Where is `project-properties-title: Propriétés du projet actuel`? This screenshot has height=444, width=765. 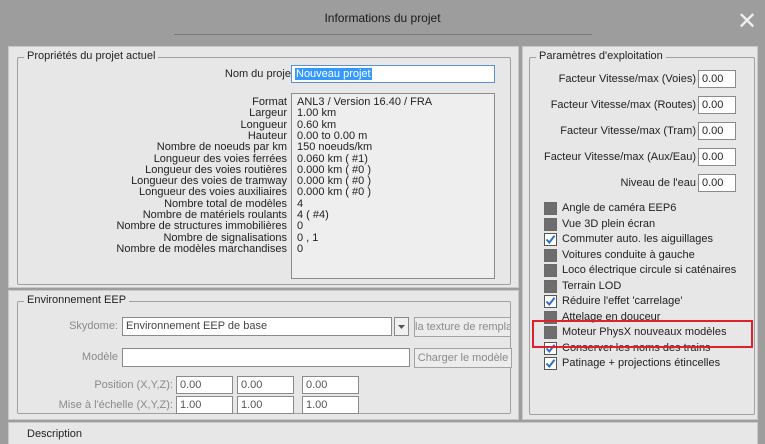
project-properties-title: Propriétés du projet actuel is located at coordinates (91, 56).